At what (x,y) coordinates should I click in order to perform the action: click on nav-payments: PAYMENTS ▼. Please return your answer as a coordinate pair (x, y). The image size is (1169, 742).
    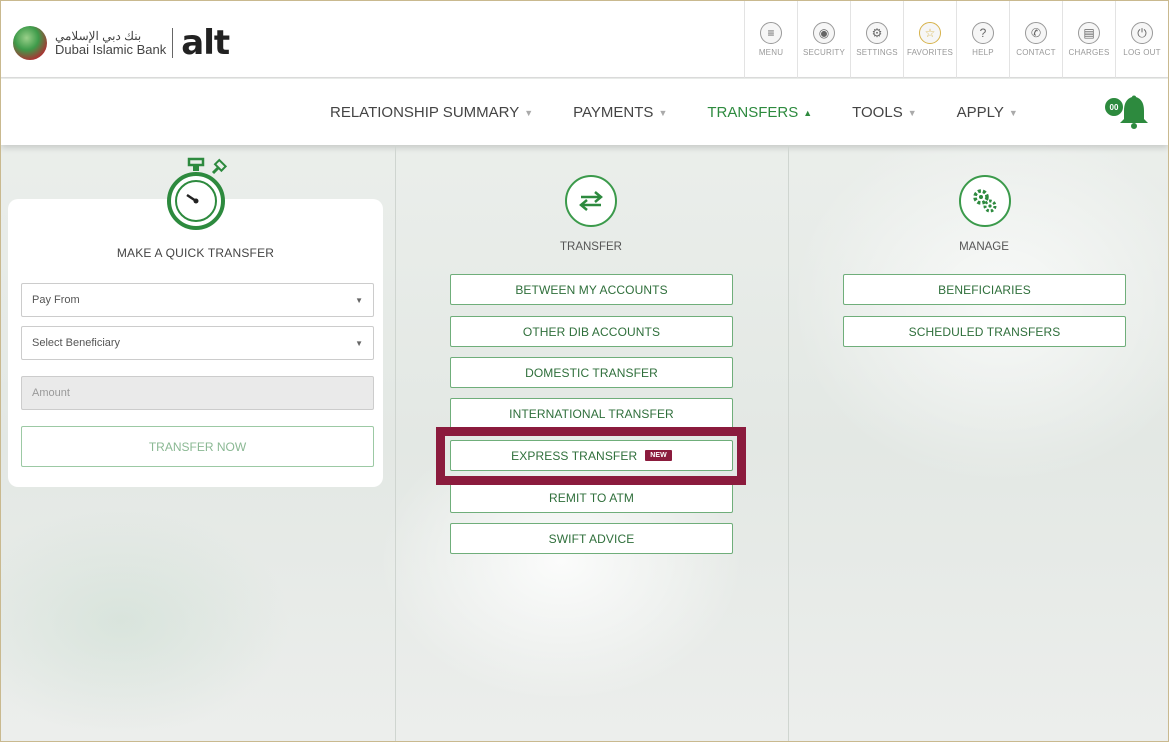
    Looking at the image, I should click on (620, 112).